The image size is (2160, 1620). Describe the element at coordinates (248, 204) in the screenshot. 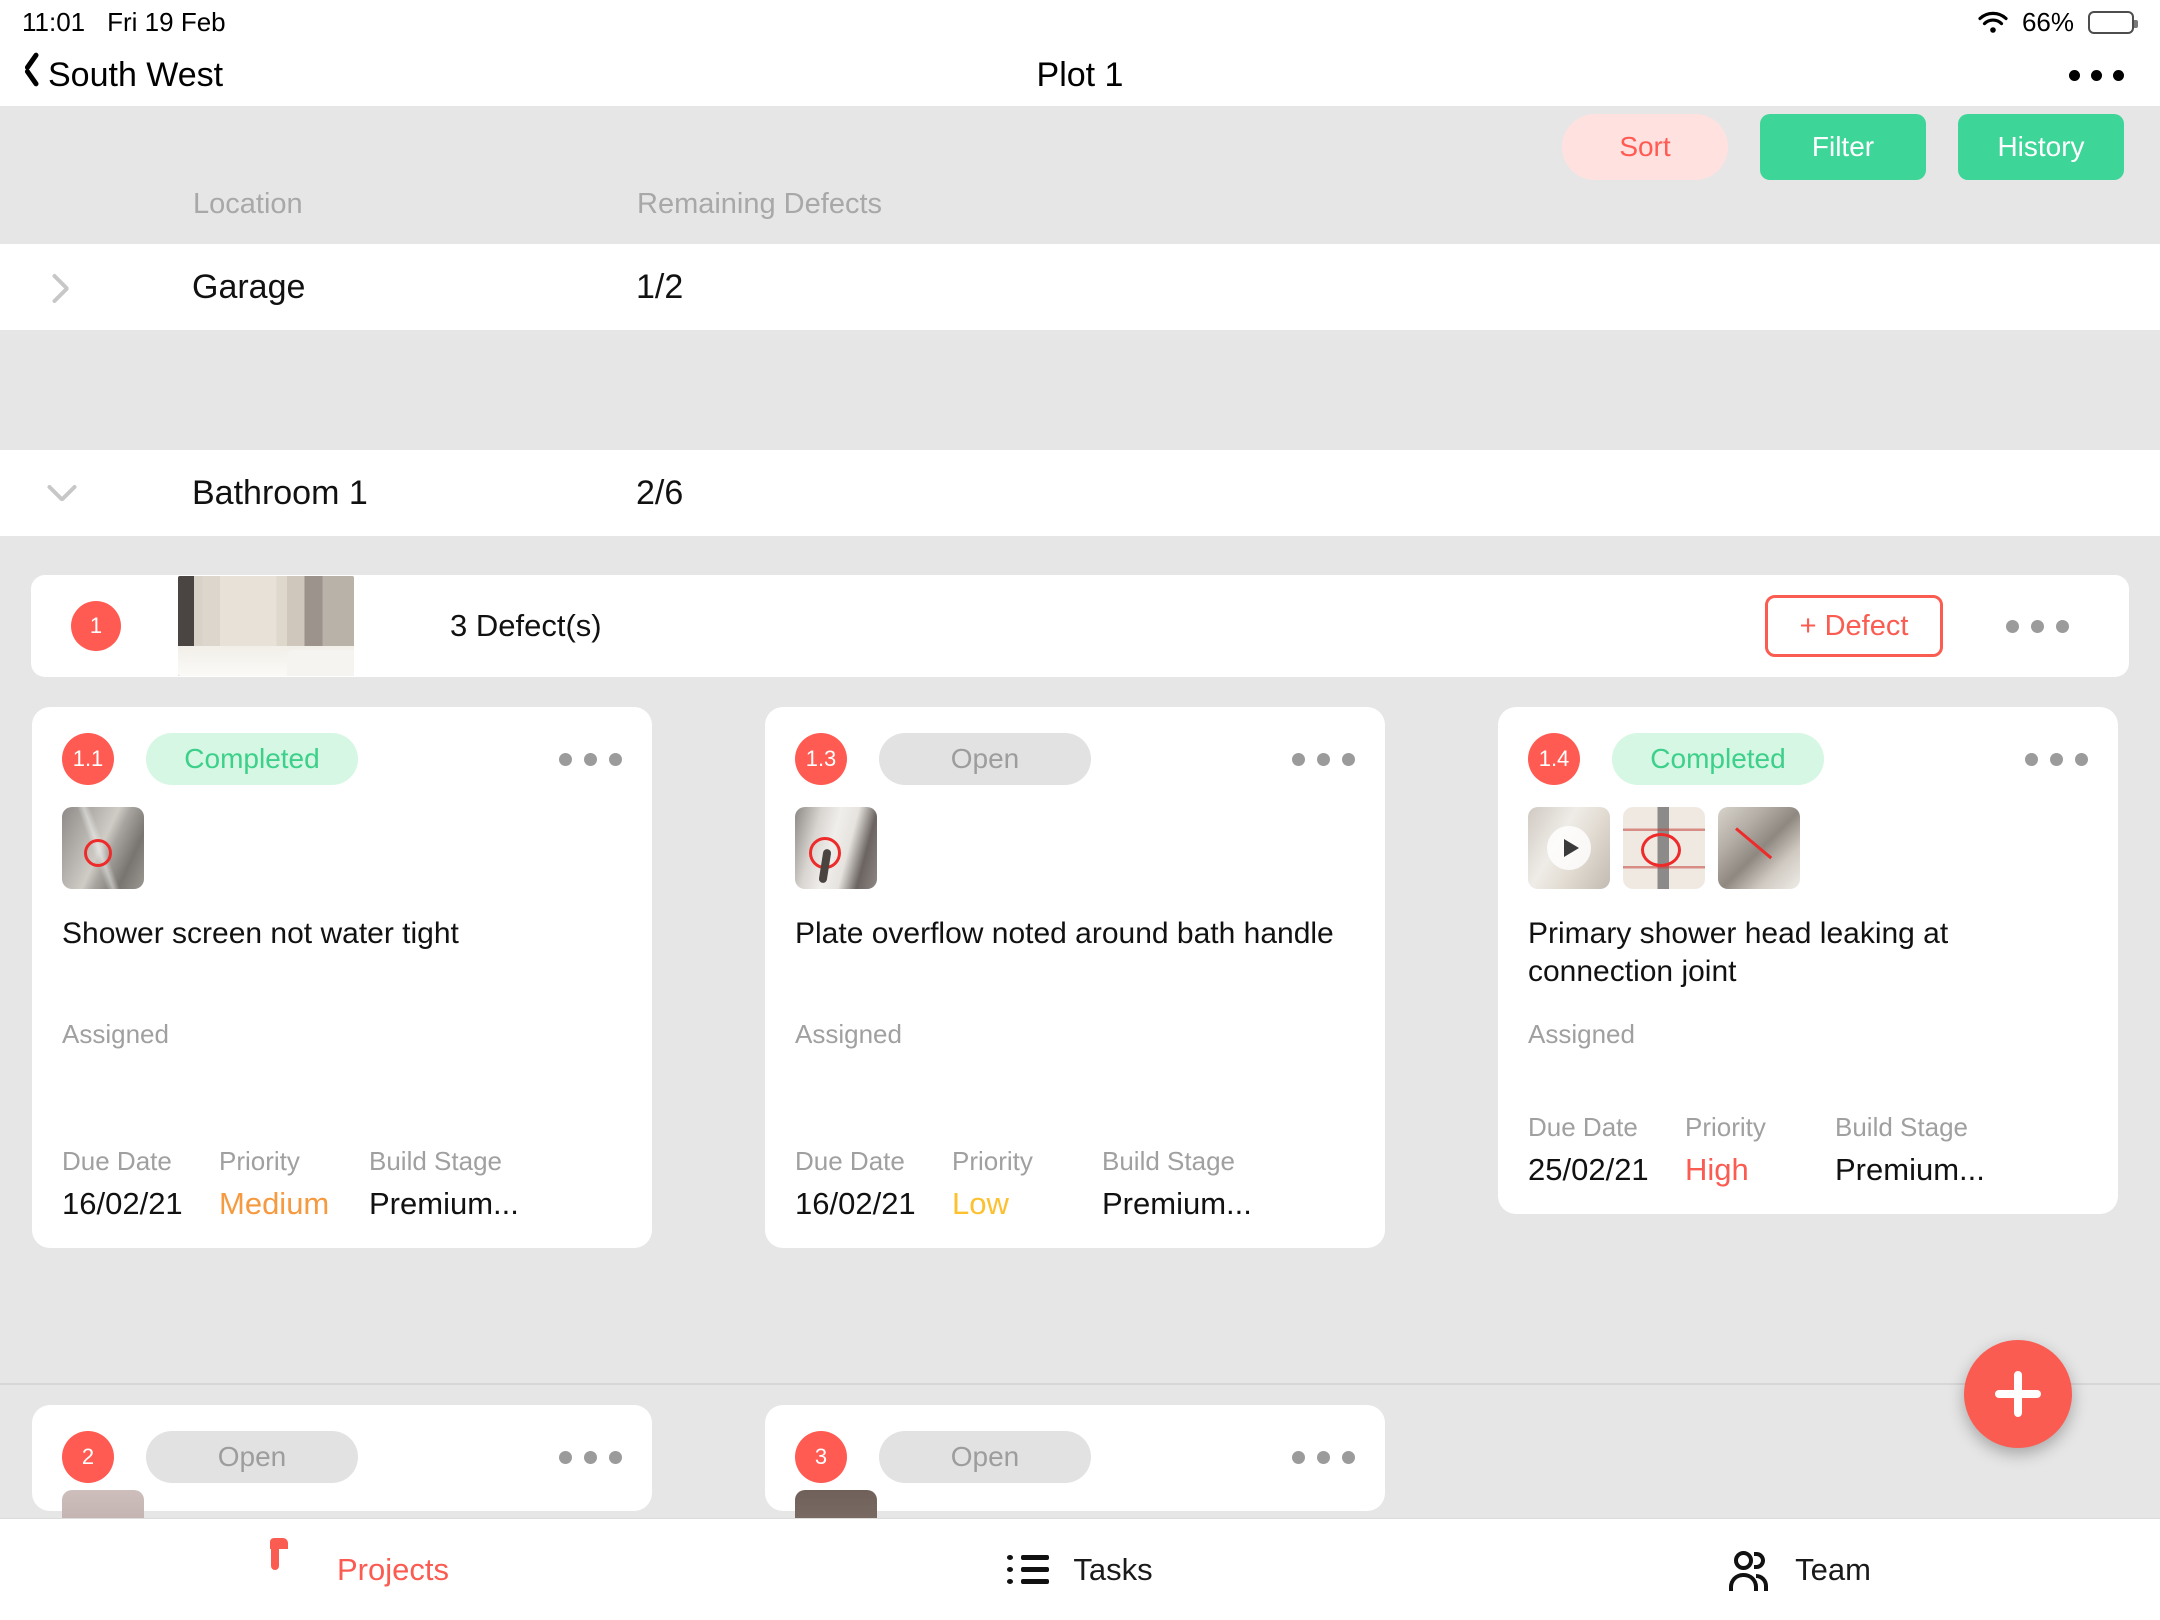

I see `column-header-location: Location` at that location.